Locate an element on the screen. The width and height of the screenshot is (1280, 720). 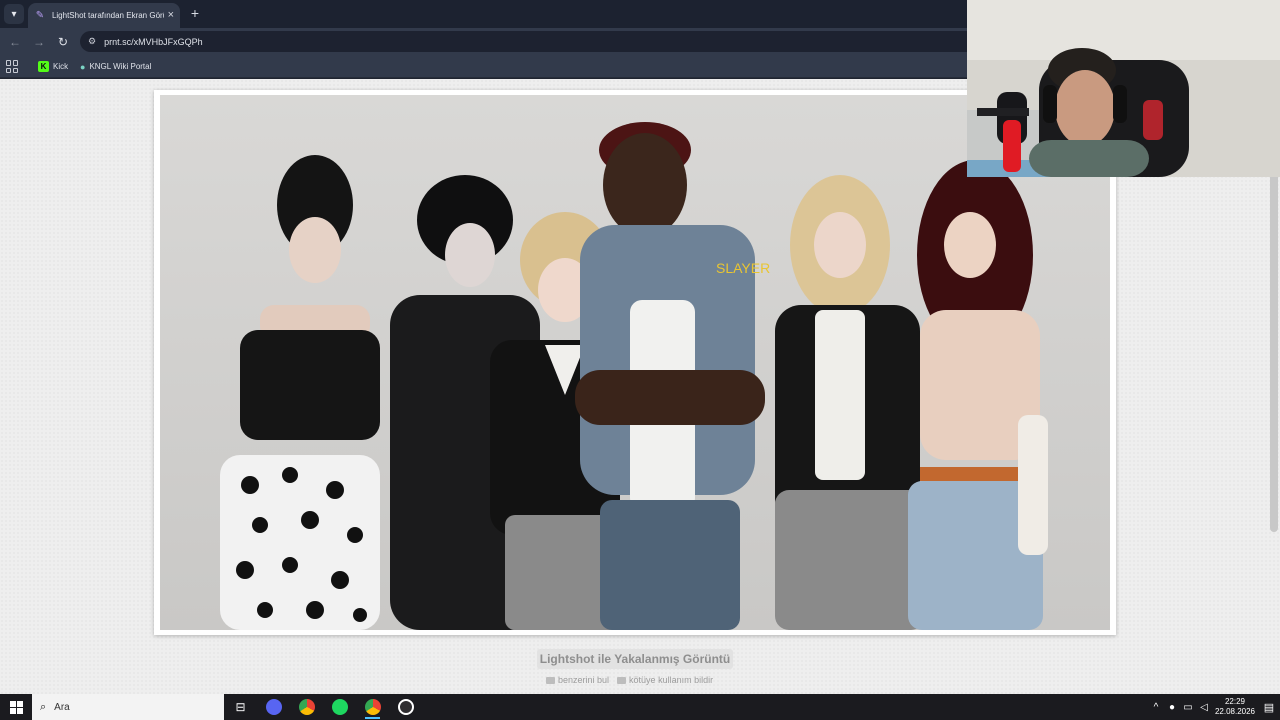
clock-time: 22:29 is located at coordinates (1235, 701).